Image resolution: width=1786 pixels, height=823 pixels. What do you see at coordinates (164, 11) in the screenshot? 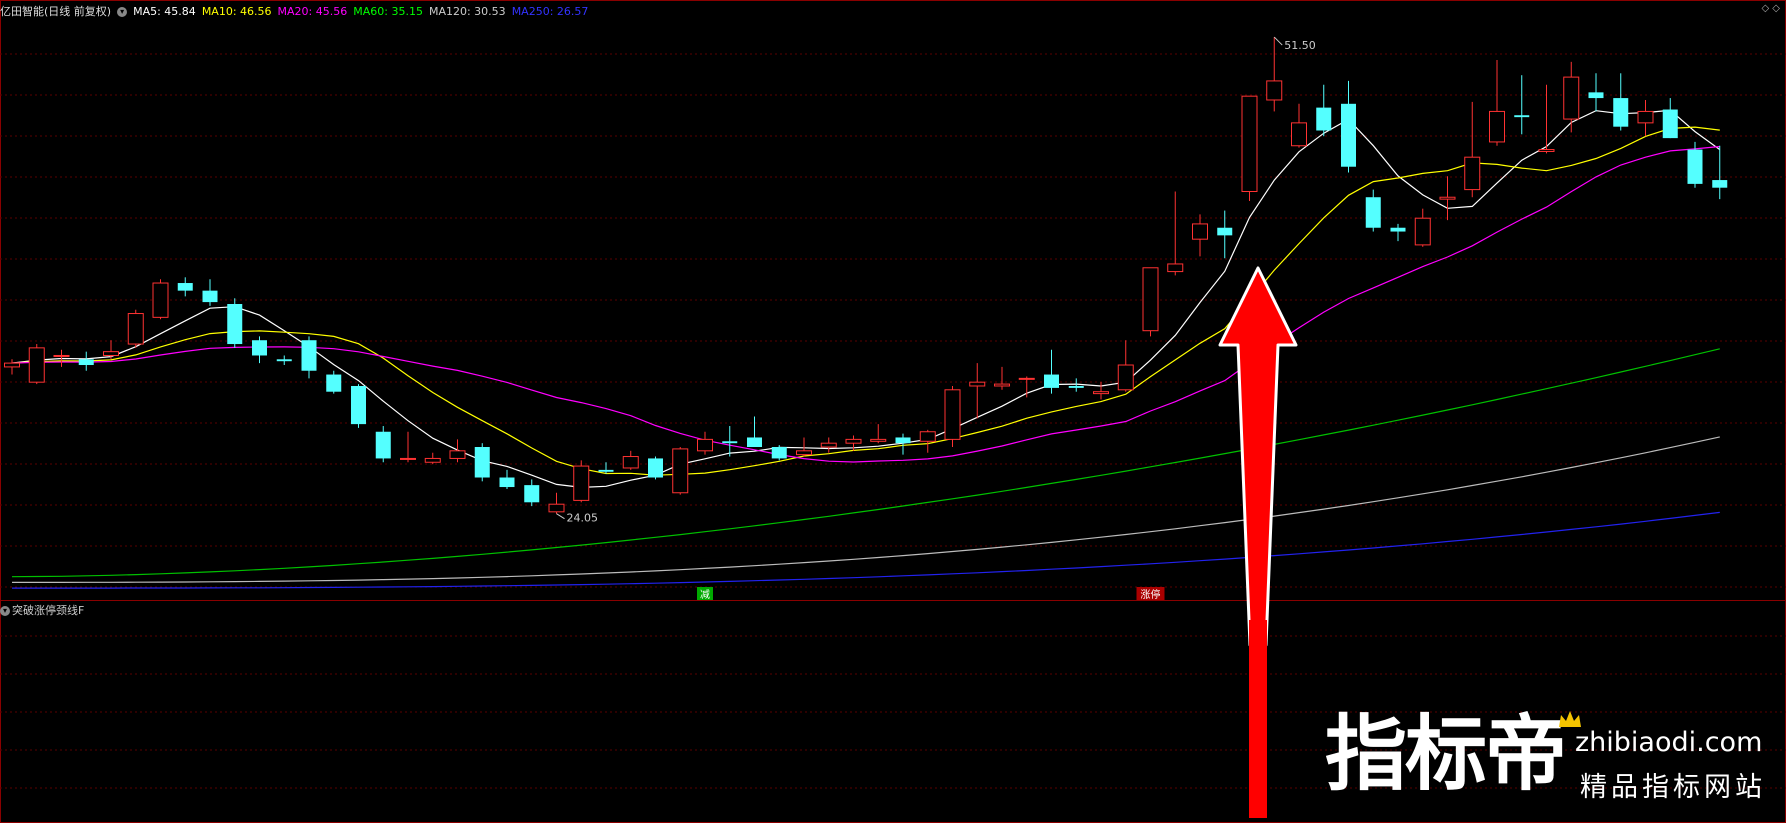
I see `ma5-label: MA5: 45.84` at bounding box center [164, 11].